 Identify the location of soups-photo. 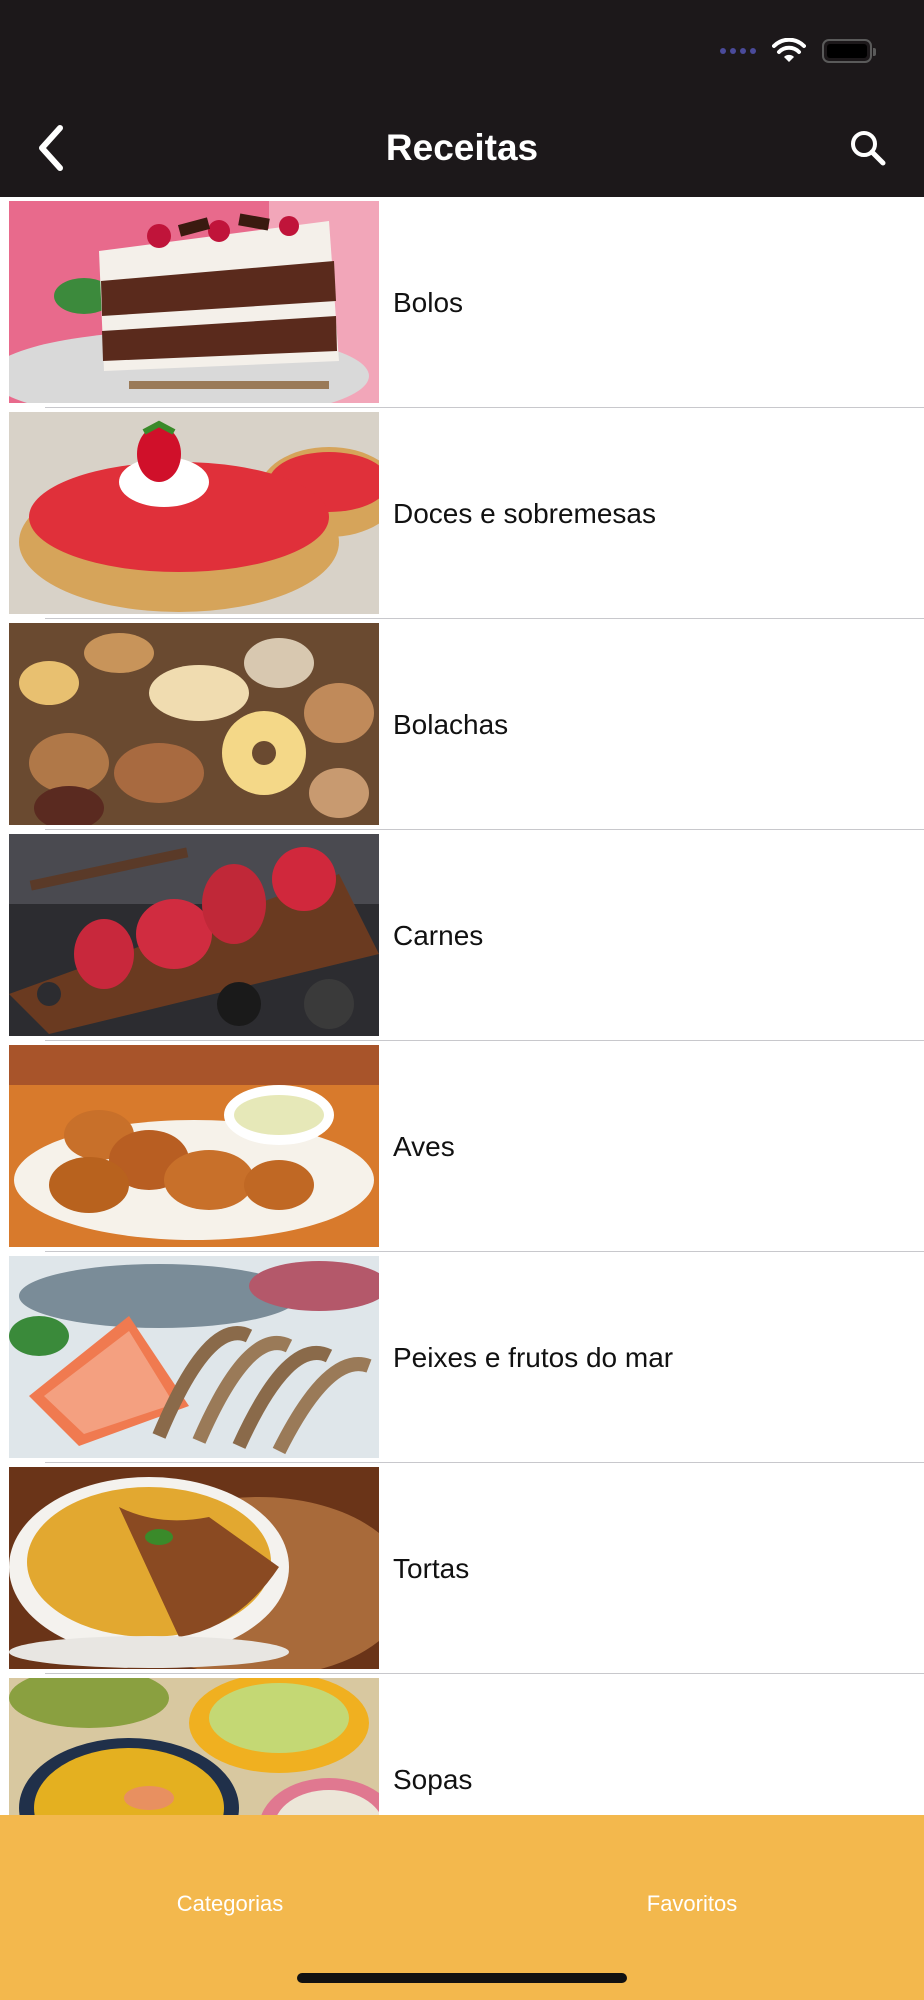
(194, 1746).